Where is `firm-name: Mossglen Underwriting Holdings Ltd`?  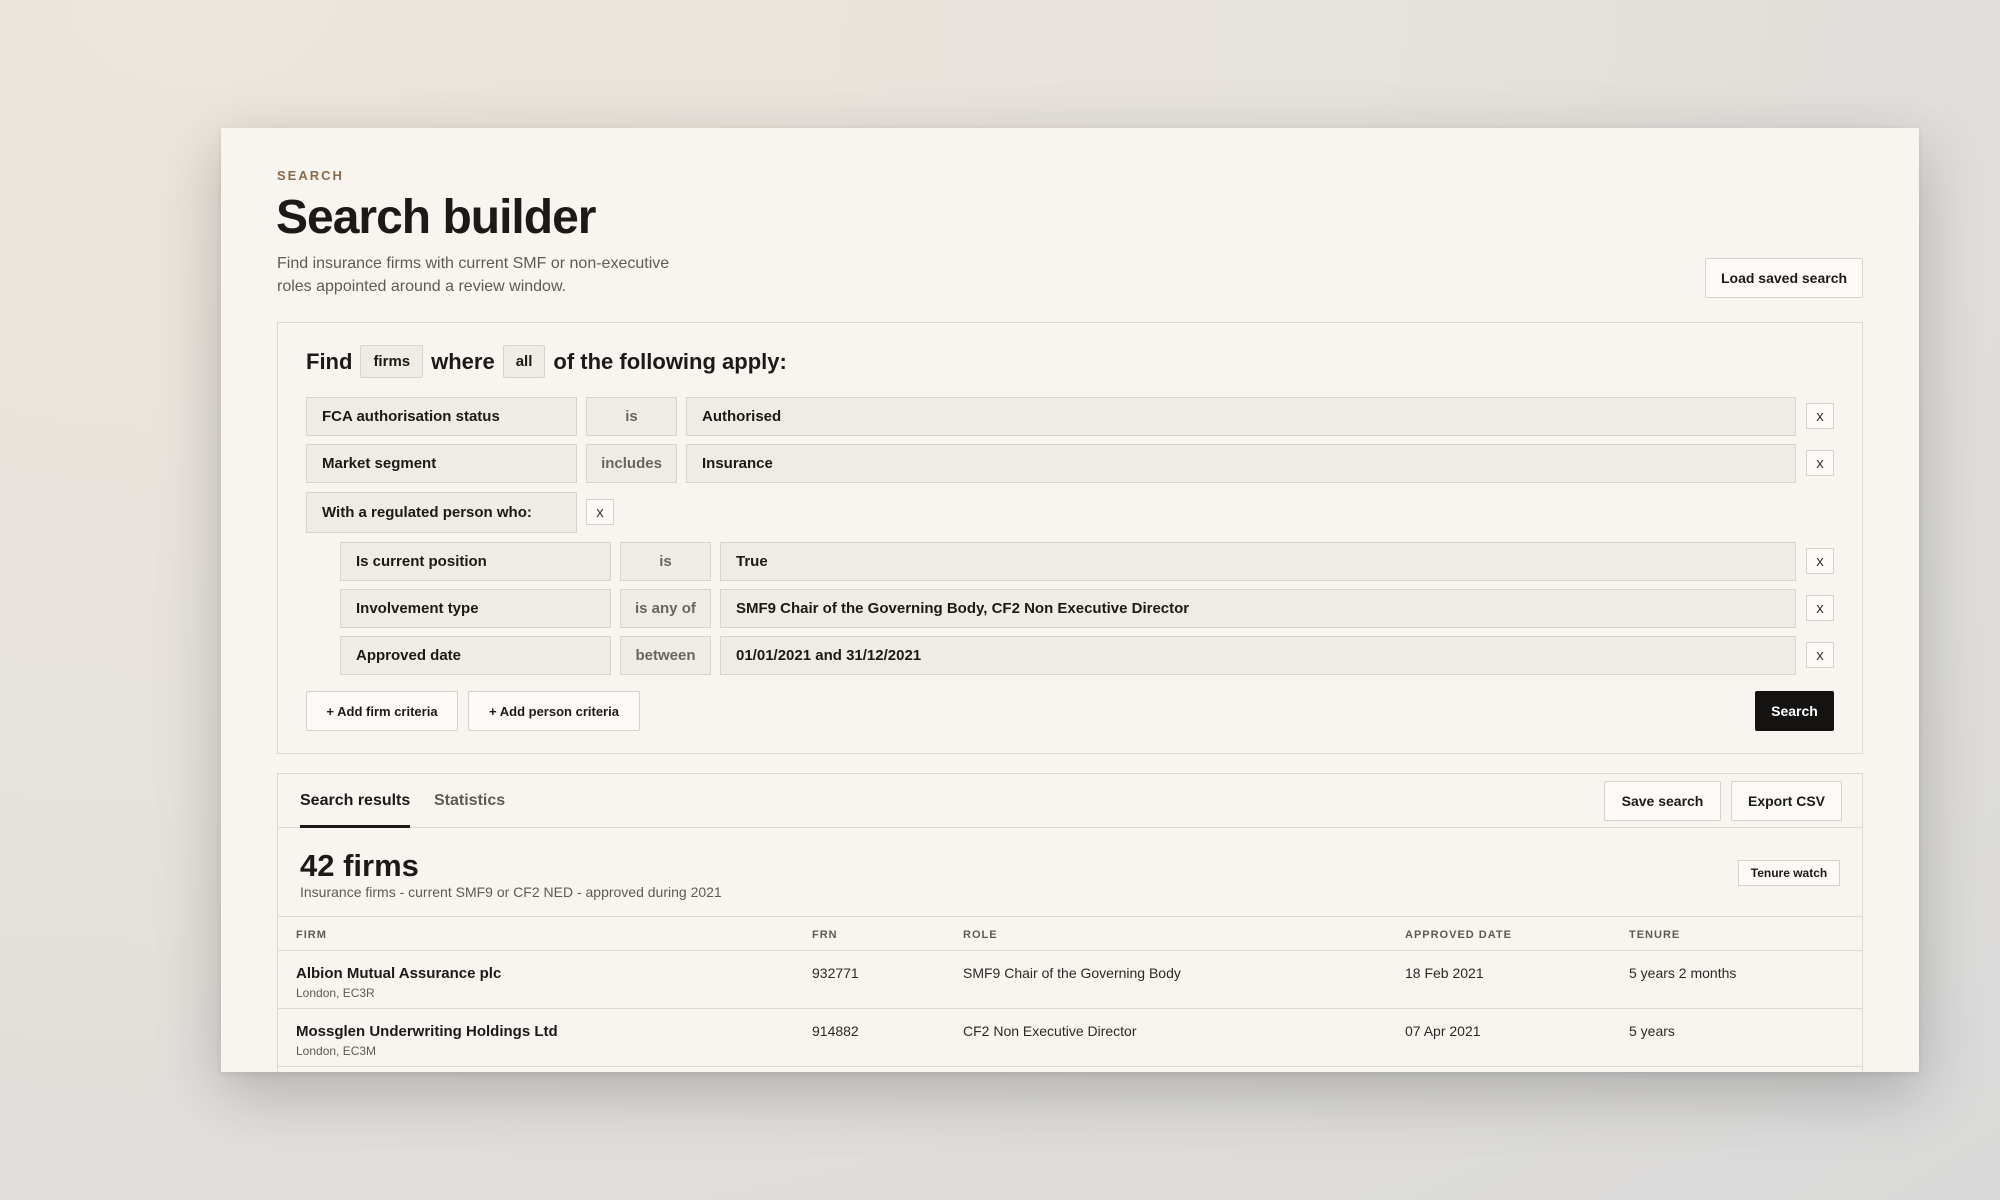
firm-name: Mossglen Underwriting Holdings Ltd is located at coordinates (427, 1031).